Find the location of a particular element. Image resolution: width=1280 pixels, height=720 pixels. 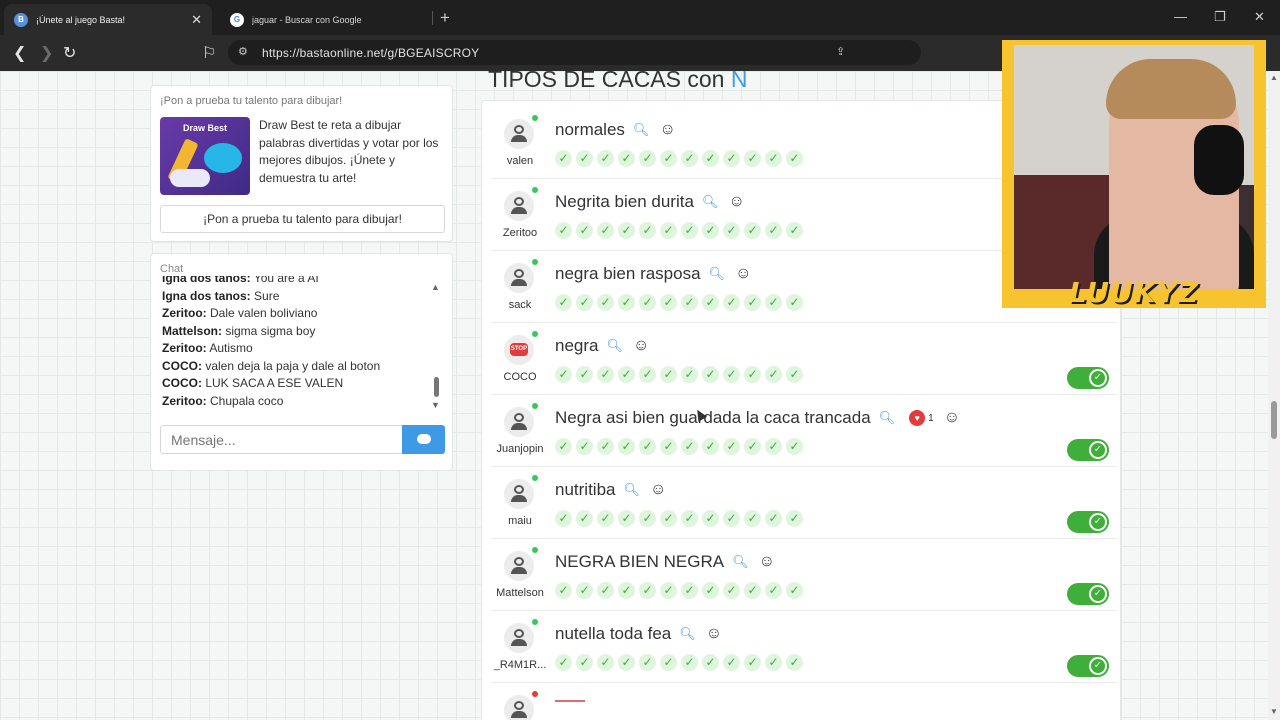

chat-message: Zeritoo: Dale valen boliviano is located at coordinates (292, 314).